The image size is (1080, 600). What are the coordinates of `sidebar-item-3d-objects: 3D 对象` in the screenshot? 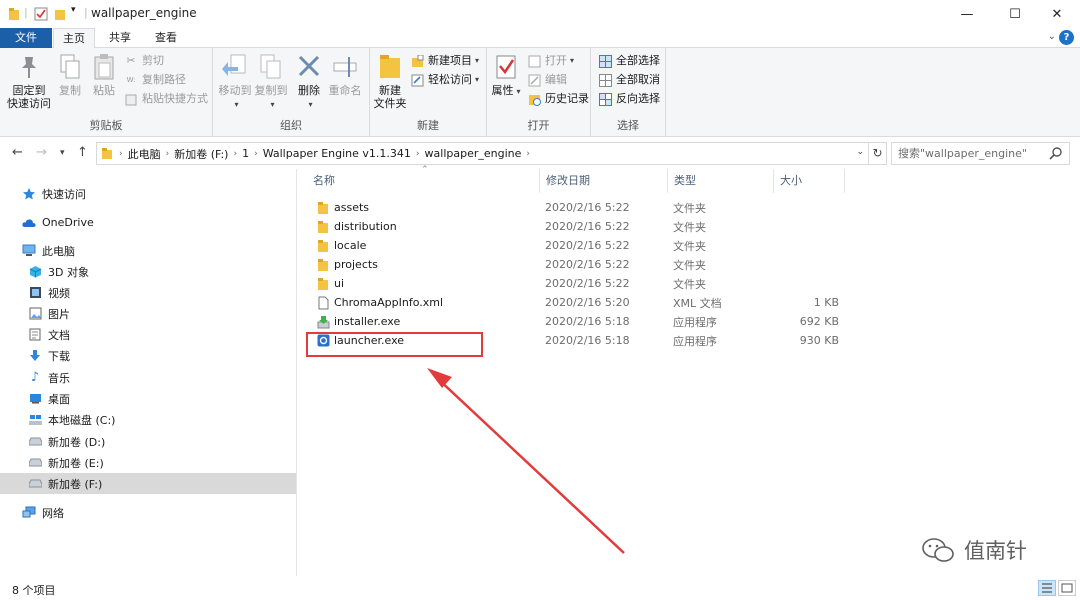 It's located at (148, 271).